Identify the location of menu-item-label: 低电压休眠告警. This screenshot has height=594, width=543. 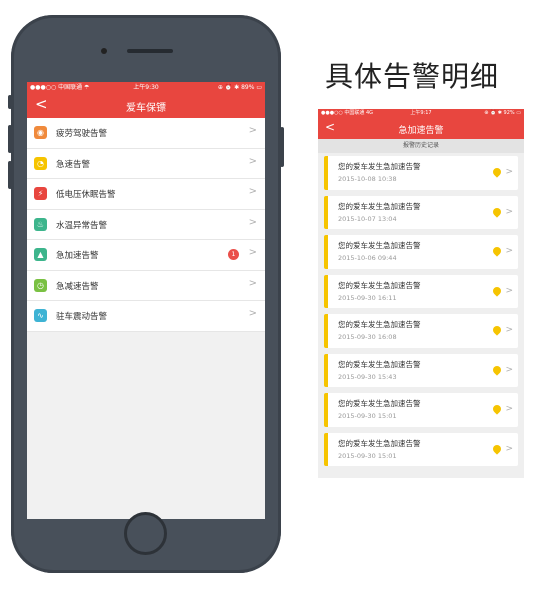
(86, 195).